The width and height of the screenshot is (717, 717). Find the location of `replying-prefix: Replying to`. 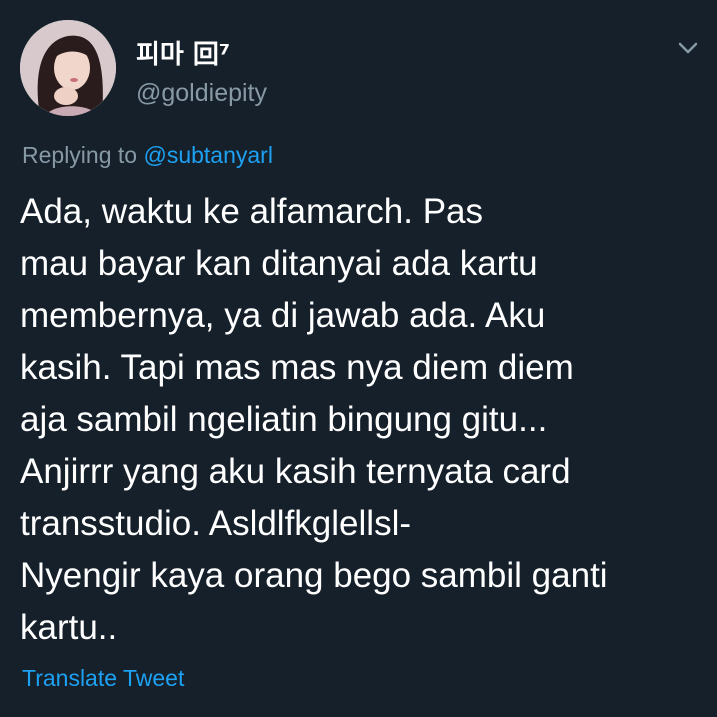

replying-prefix: Replying to is located at coordinates (83, 155).